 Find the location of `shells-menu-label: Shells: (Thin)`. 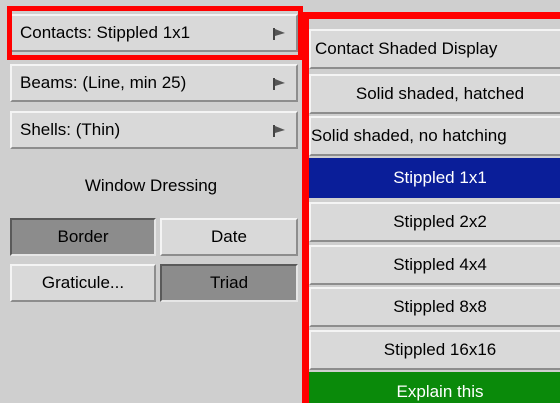

shells-menu-label: Shells: (Thin) is located at coordinates (70, 129).